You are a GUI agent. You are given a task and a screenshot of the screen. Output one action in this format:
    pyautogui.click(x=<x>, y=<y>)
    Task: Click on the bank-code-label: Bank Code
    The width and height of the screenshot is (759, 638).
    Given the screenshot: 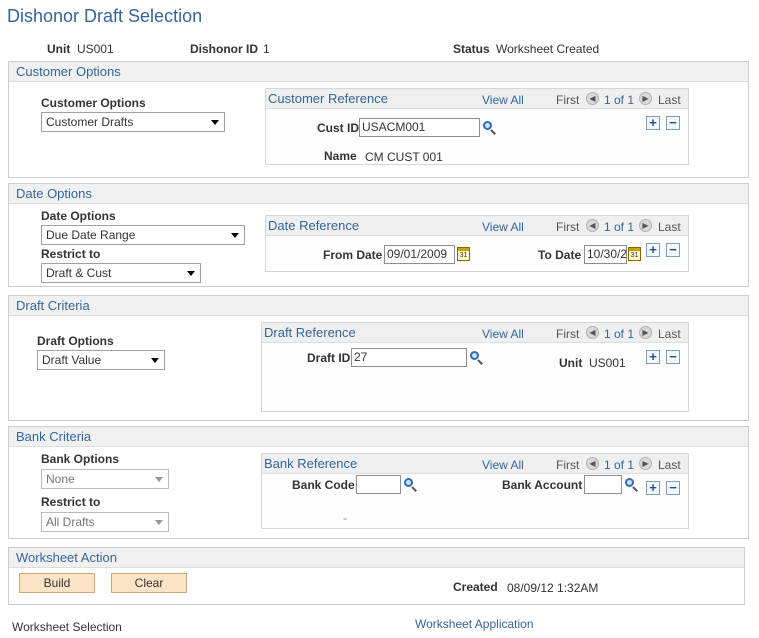 What is the action you would take?
    pyautogui.click(x=323, y=485)
    